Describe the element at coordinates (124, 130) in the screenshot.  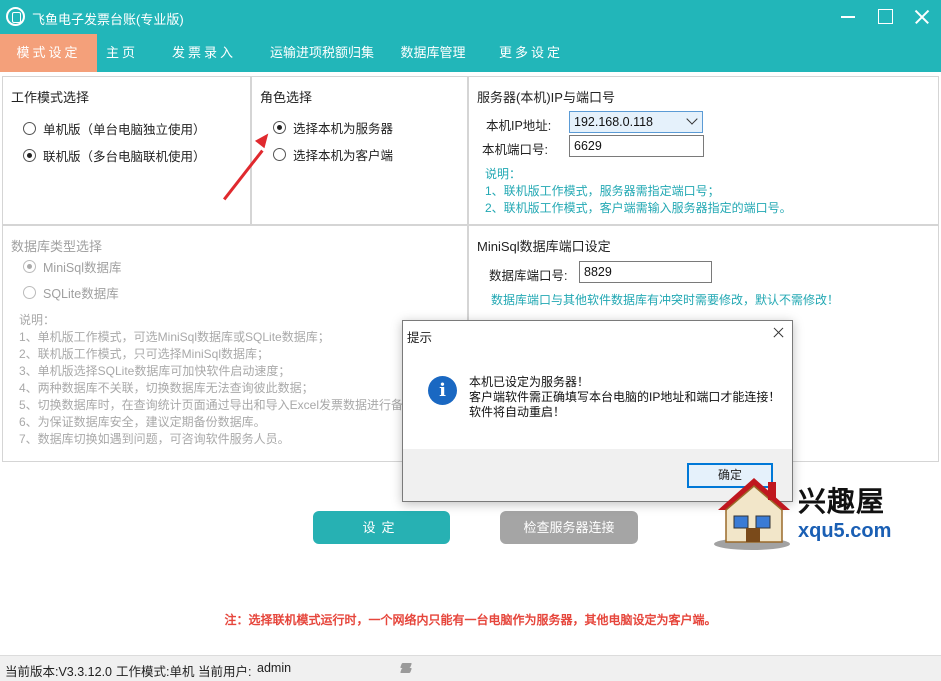
I see `radio-standalone-label: 单机版（单台电脑独立使用）` at that location.